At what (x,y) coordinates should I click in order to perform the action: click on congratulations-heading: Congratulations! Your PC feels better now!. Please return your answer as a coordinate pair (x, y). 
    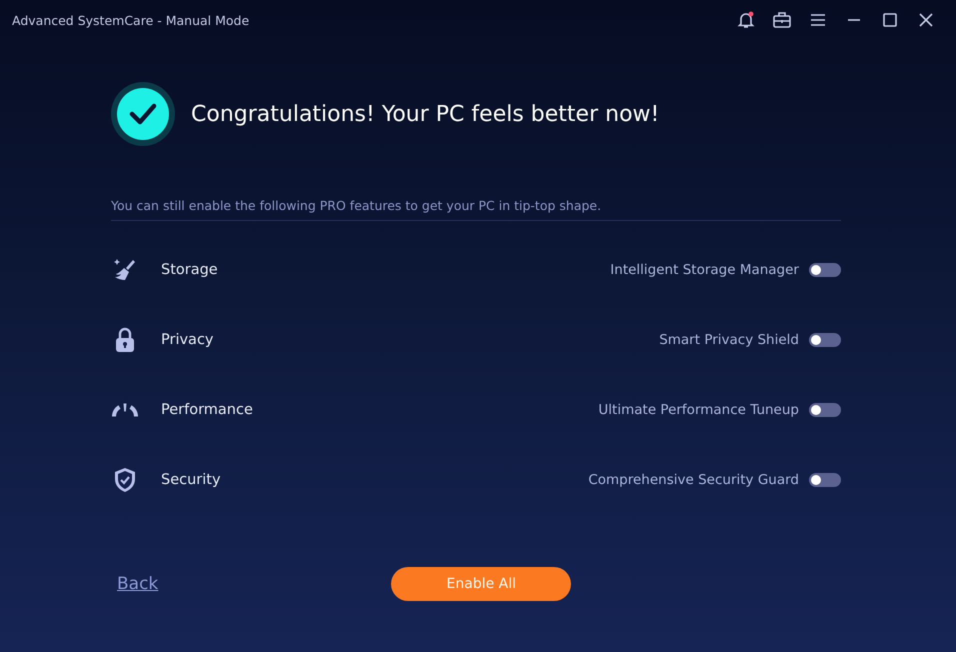
    Looking at the image, I should click on (425, 114).